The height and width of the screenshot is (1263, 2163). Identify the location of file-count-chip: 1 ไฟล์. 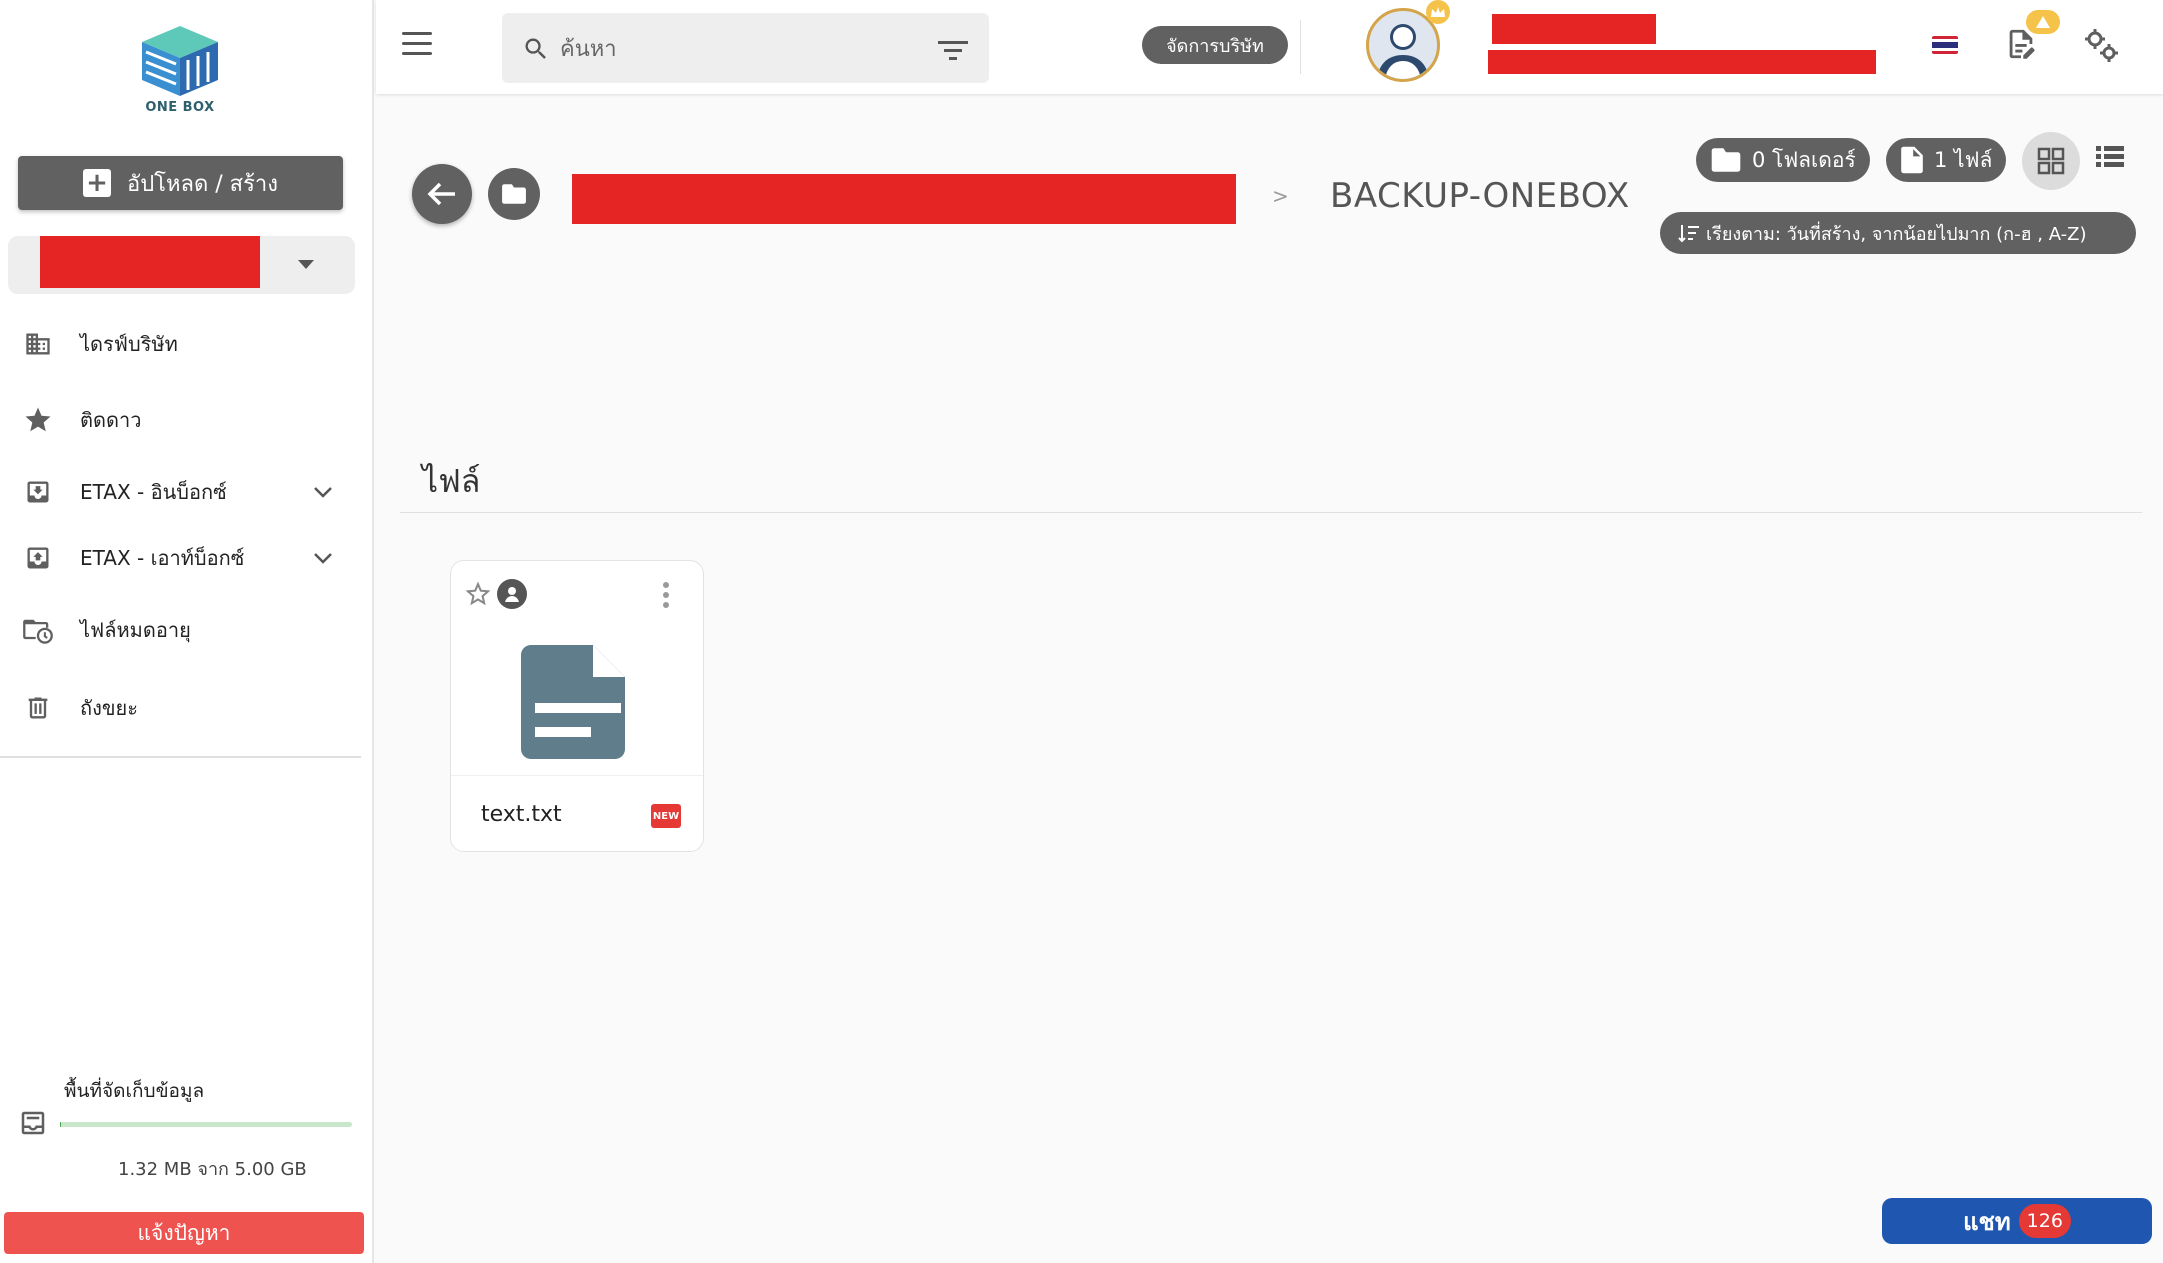
(1946, 160).